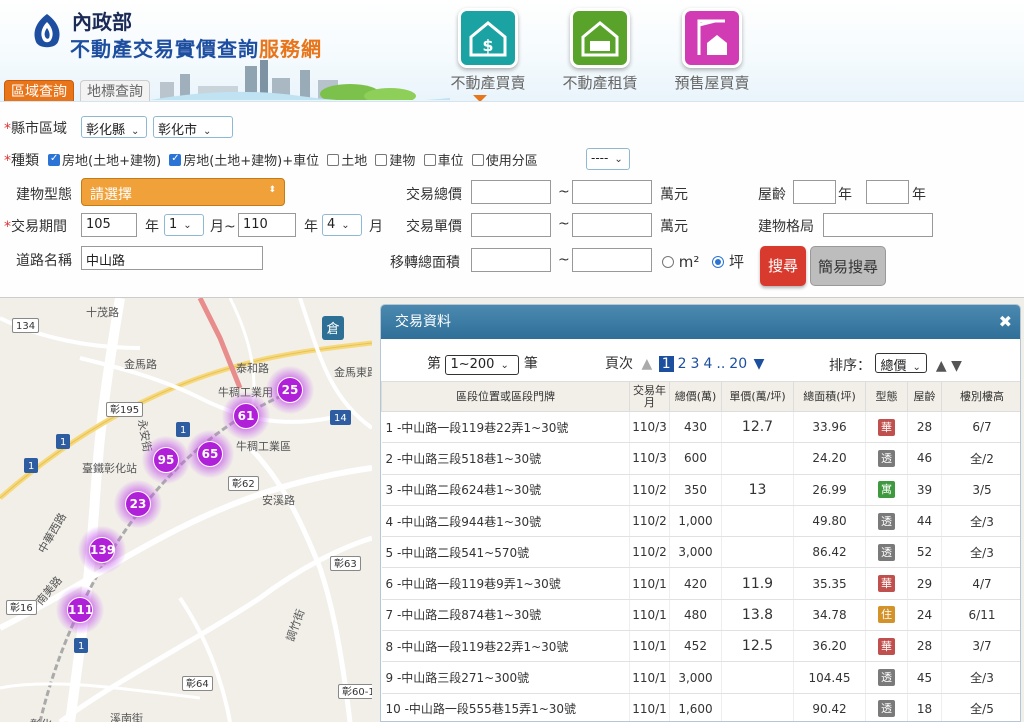  Describe the element at coordinates (738, 364) in the screenshot. I see `page-link: 20` at that location.